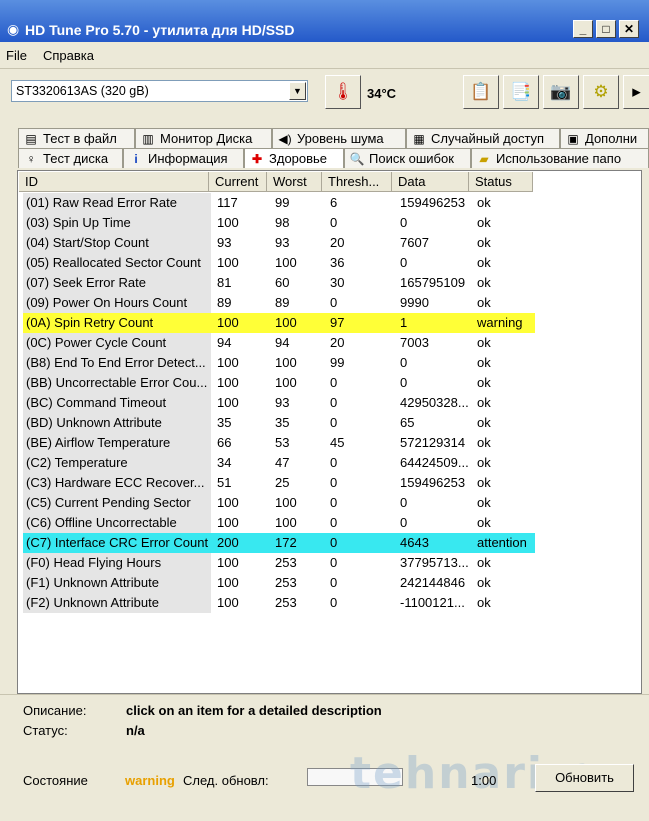 This screenshot has height=821, width=649. I want to click on copy-info-button: 📋, so click(481, 92).